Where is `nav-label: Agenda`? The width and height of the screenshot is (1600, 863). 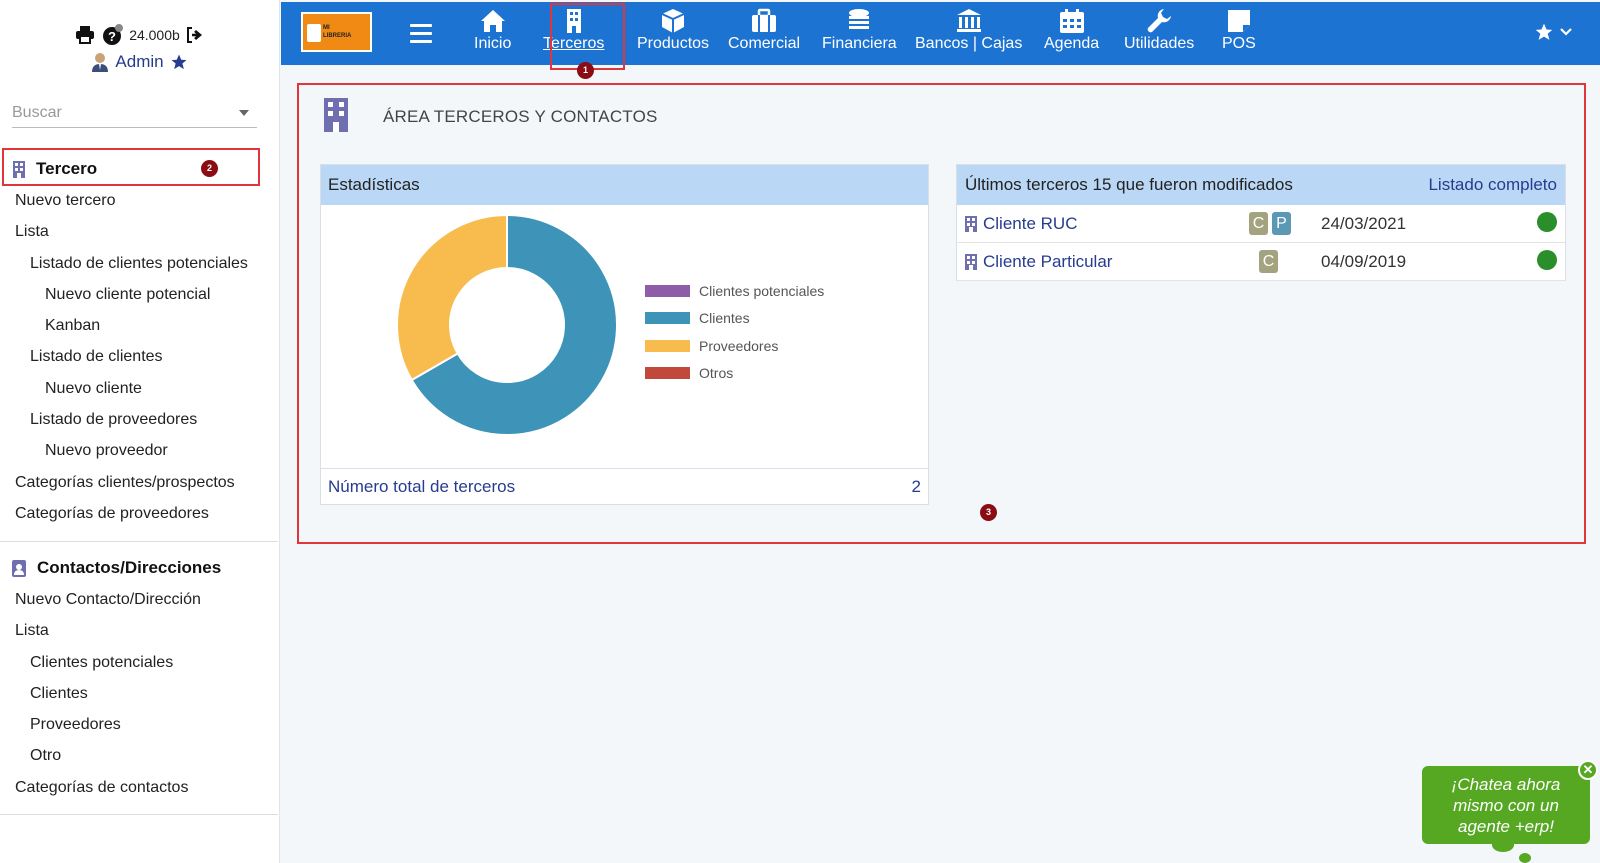 nav-label: Agenda is located at coordinates (1072, 43).